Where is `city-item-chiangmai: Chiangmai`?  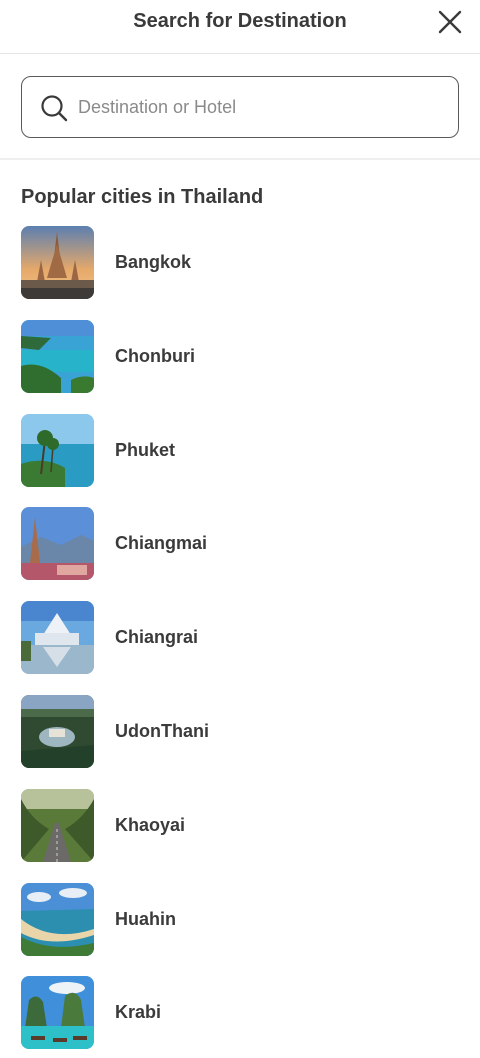 city-item-chiangmai: Chiangmai is located at coordinates (240, 554).